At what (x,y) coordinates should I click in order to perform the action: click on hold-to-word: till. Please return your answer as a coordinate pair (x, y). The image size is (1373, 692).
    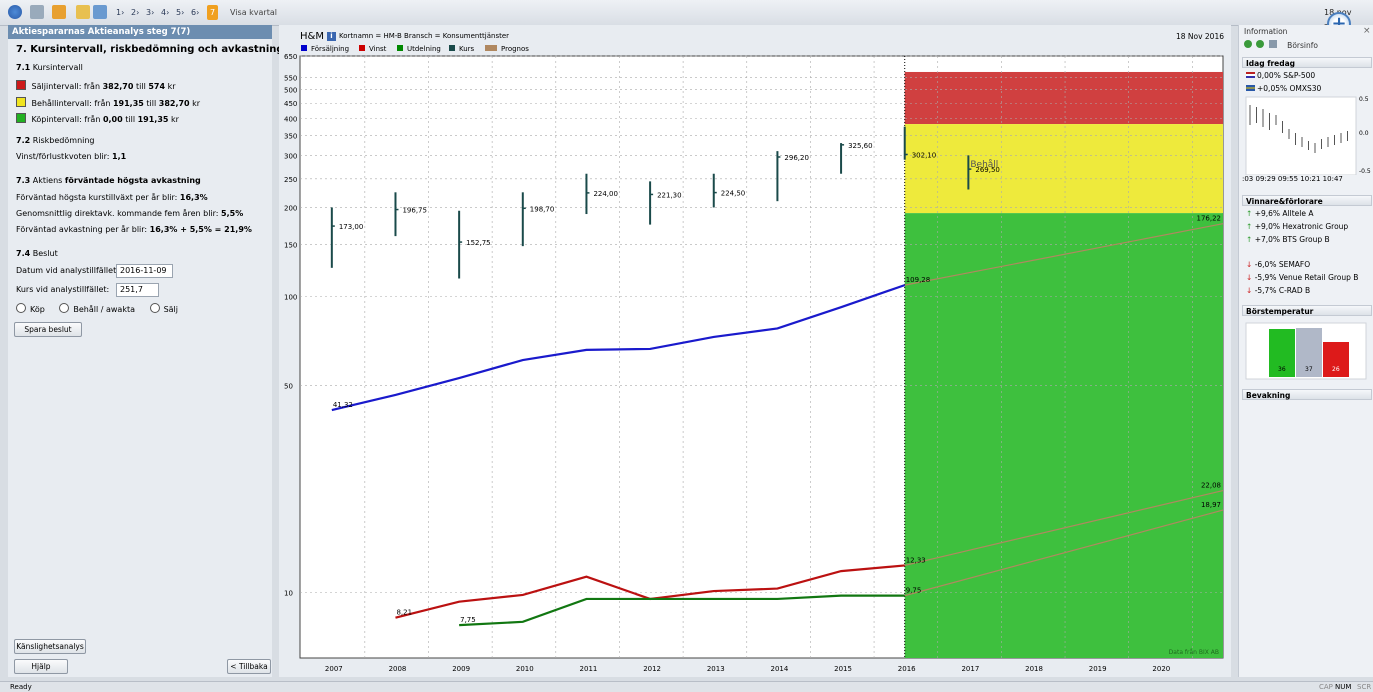
    Looking at the image, I should click on (151, 103).